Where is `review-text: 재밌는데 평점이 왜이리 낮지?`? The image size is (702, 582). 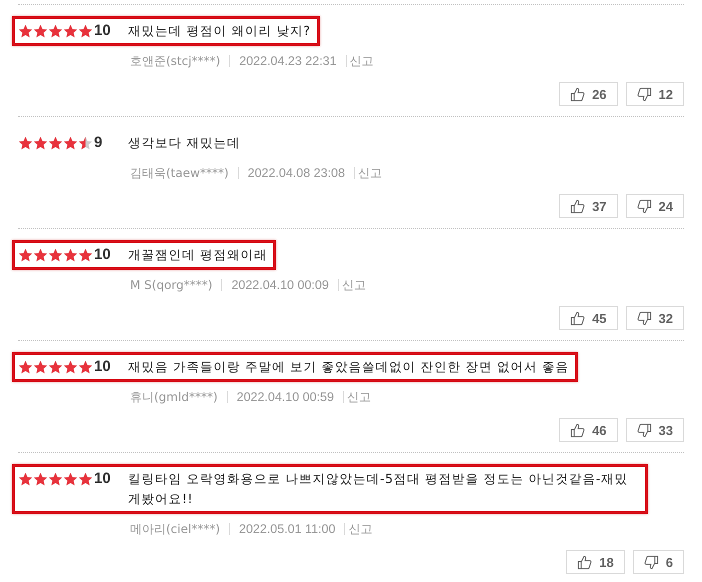
review-text: 재밌는데 평점이 왜이리 낮지? is located at coordinates (219, 31).